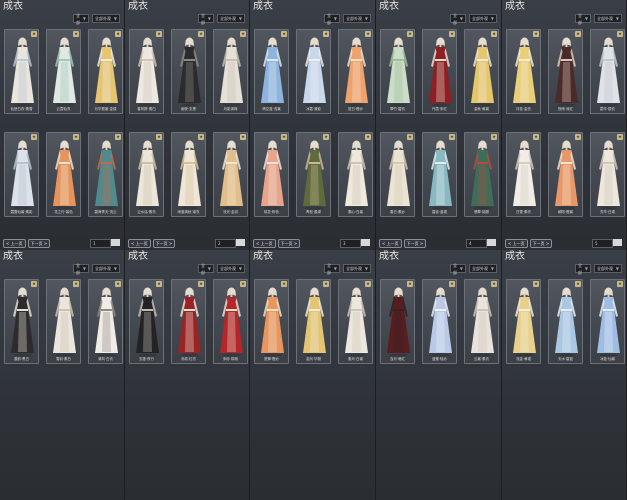 Image resolution: width=627 pixels, height=500 pixels. I want to click on outfit-card: ★ 夏蝉·橙纱, so click(271, 321).